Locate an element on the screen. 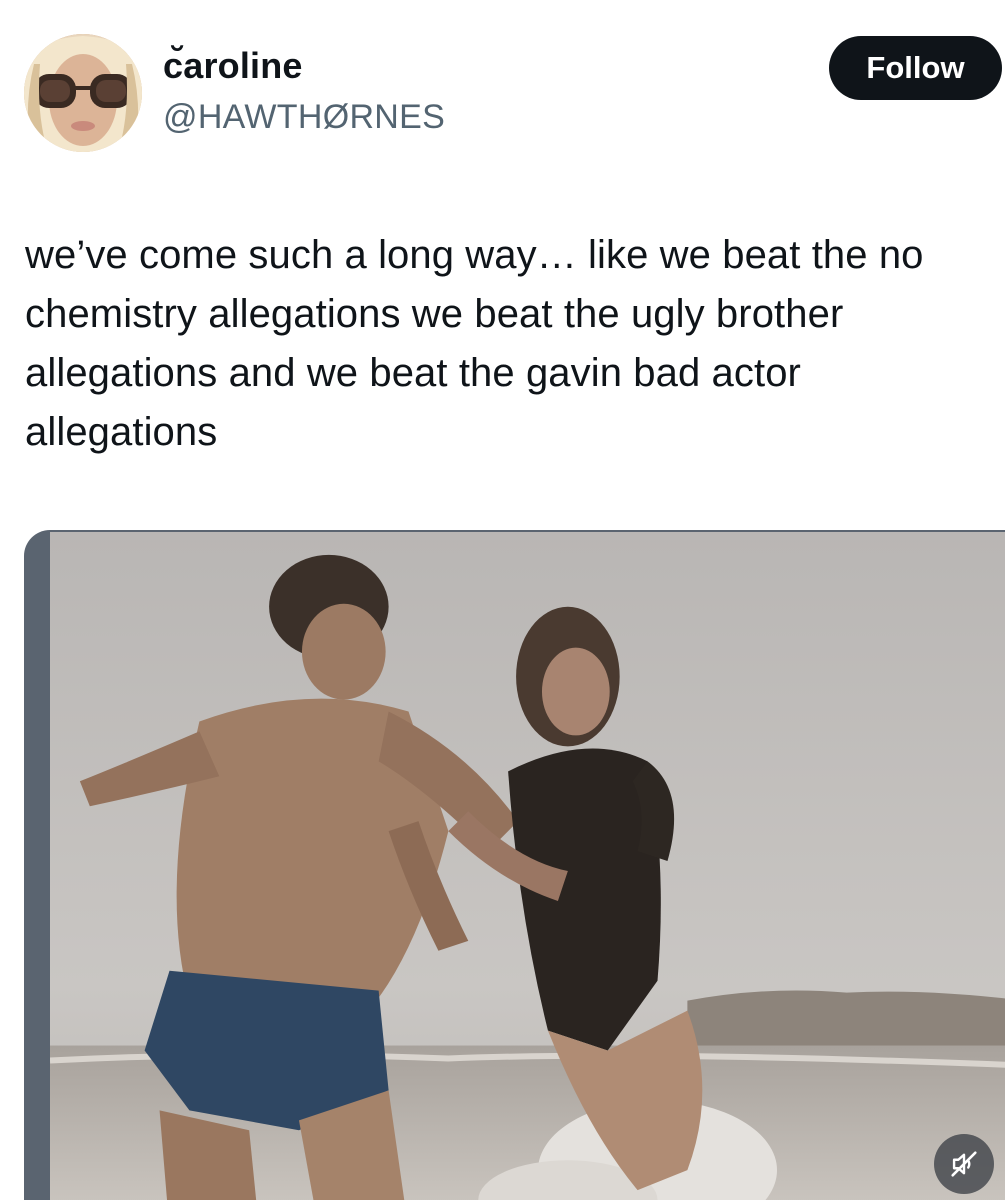  profile-photo-icon is located at coordinates (83, 93).